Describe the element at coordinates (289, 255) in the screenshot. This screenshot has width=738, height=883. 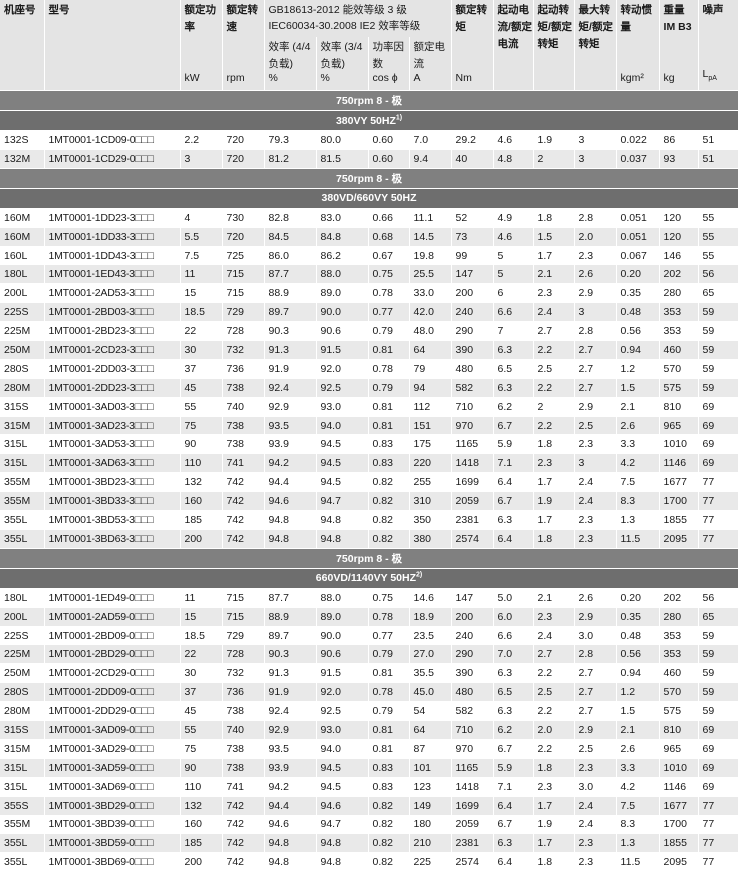
I see `table-cell: 86.0` at that location.